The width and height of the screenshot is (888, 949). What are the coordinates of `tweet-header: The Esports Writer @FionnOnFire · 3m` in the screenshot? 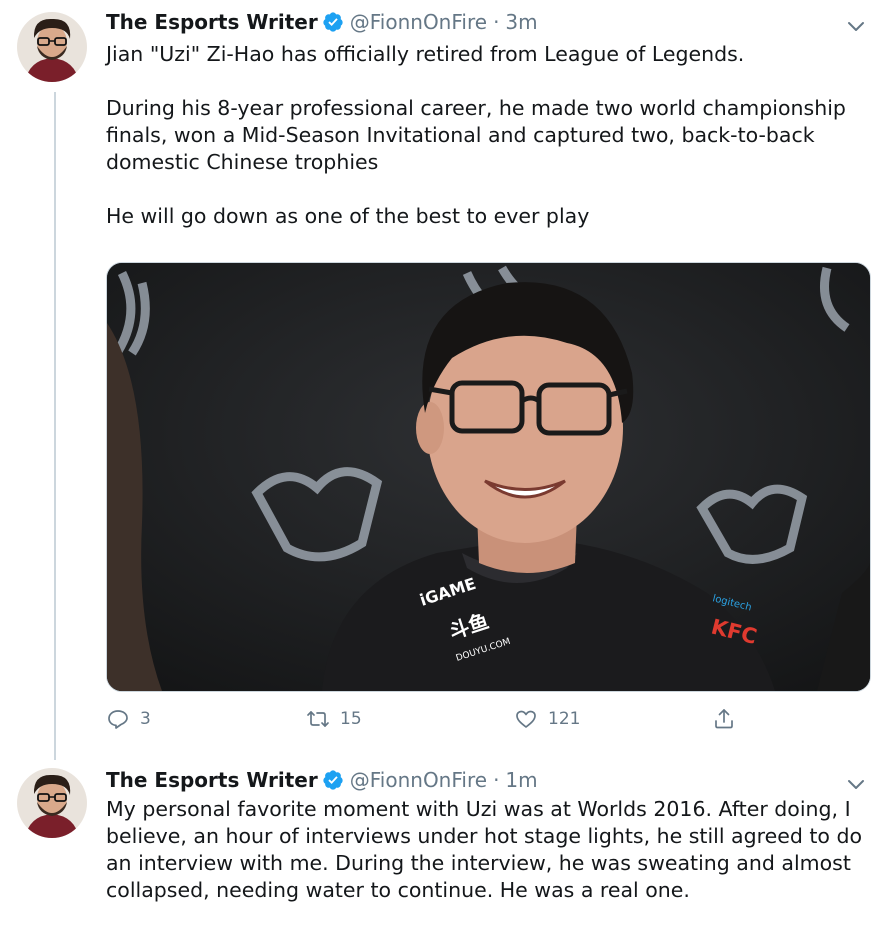 It's located at (322, 22).